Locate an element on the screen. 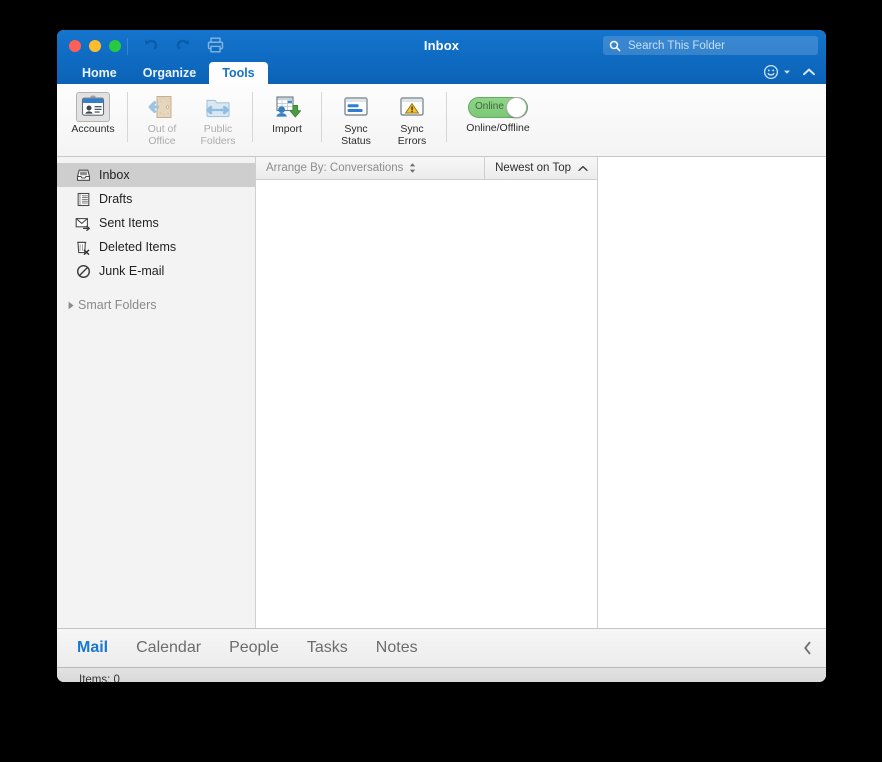 The image size is (882, 762). sidebar-item-deleted-items: Deleted Items is located at coordinates (156, 247).